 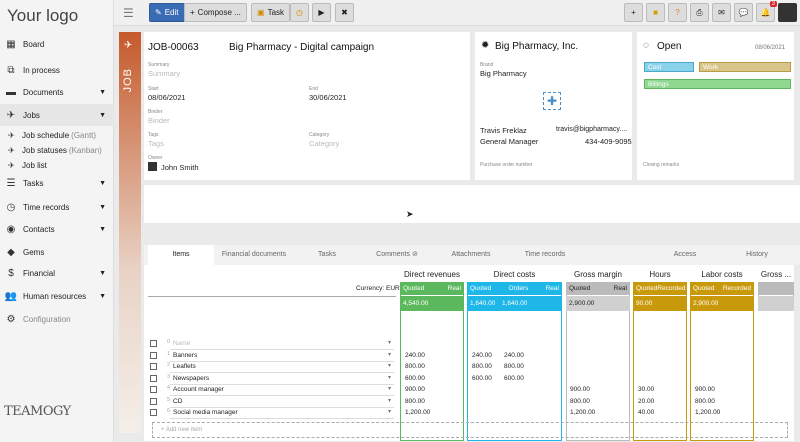 I want to click on sidebar-item-jobs: ✈ Jobs ▼, so click(x=57, y=115).